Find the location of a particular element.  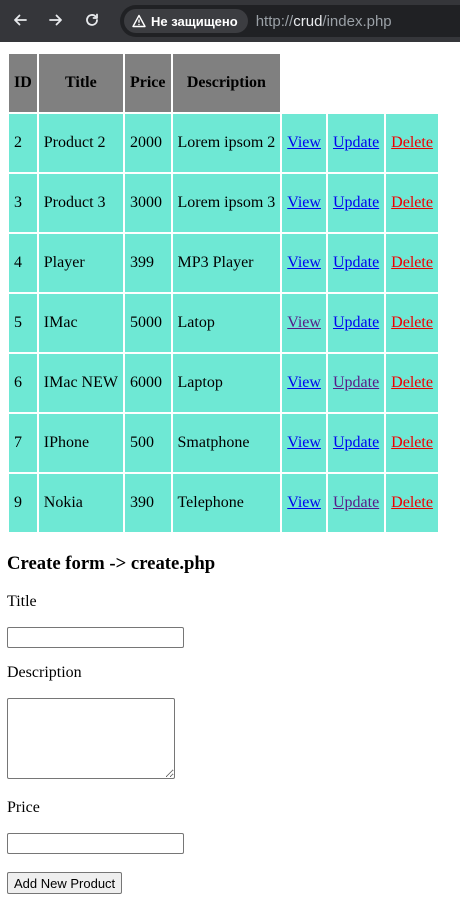

add-new-product-button: Add New Product is located at coordinates (65, 883).